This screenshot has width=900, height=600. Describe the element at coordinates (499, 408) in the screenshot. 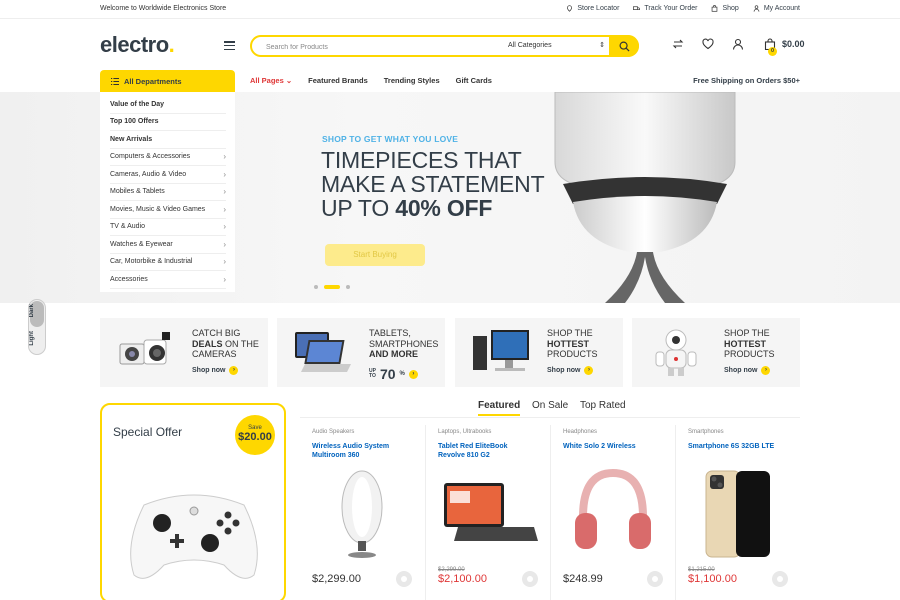

I see `tab-featured: Featured` at that location.